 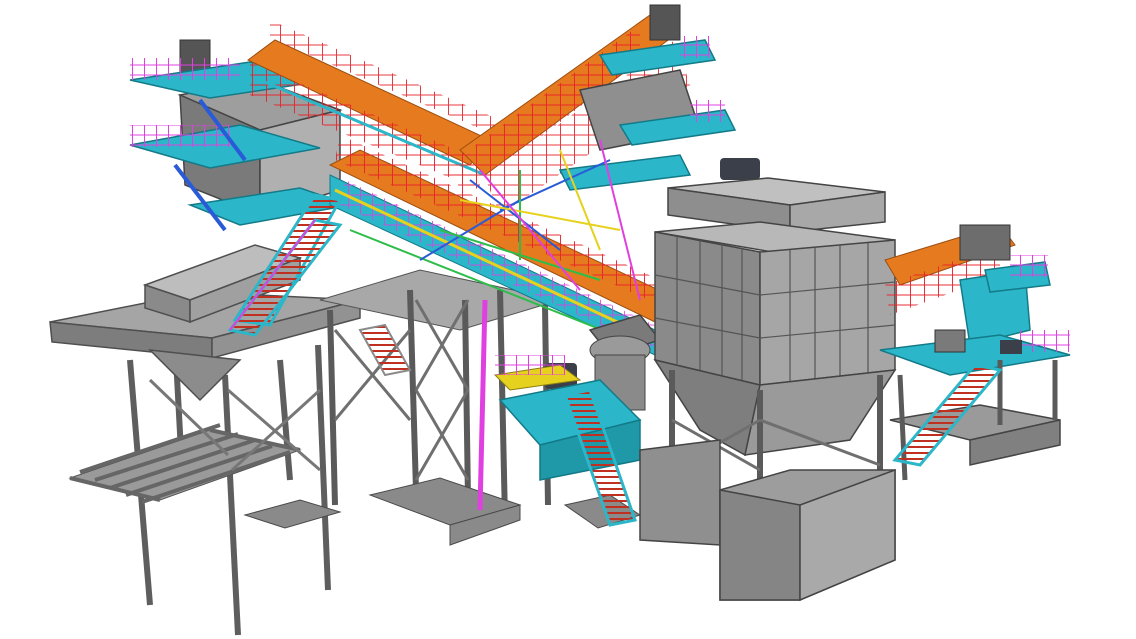 What do you see at coordinates (205, 323) in the screenshot?
I see `left-feed-hopper` at bounding box center [205, 323].